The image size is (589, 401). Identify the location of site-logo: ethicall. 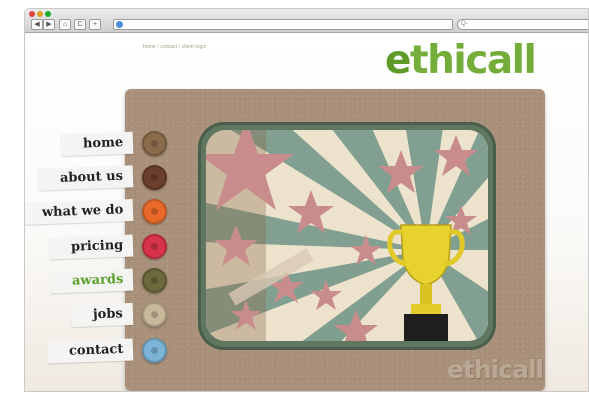
(461, 60).